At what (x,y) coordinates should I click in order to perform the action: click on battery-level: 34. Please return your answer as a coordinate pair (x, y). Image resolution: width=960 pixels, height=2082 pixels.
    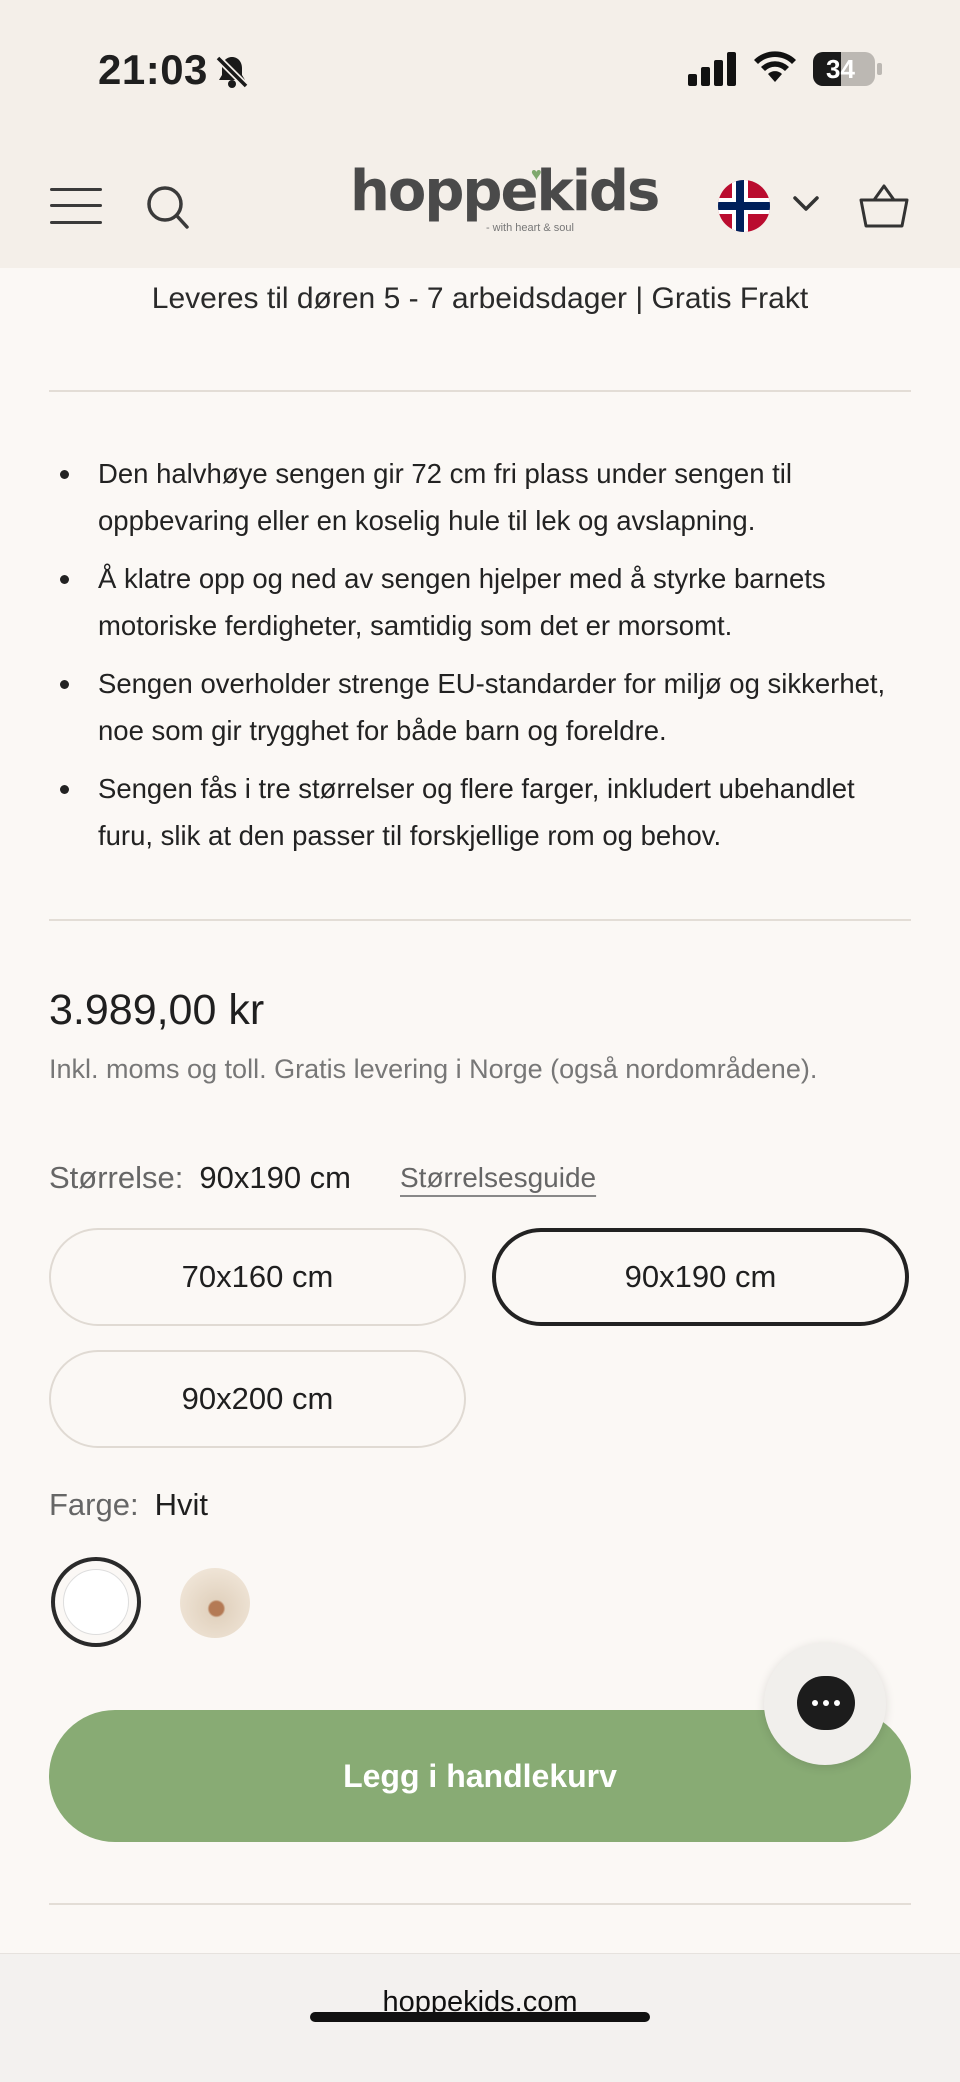
    Looking at the image, I should click on (840, 69).